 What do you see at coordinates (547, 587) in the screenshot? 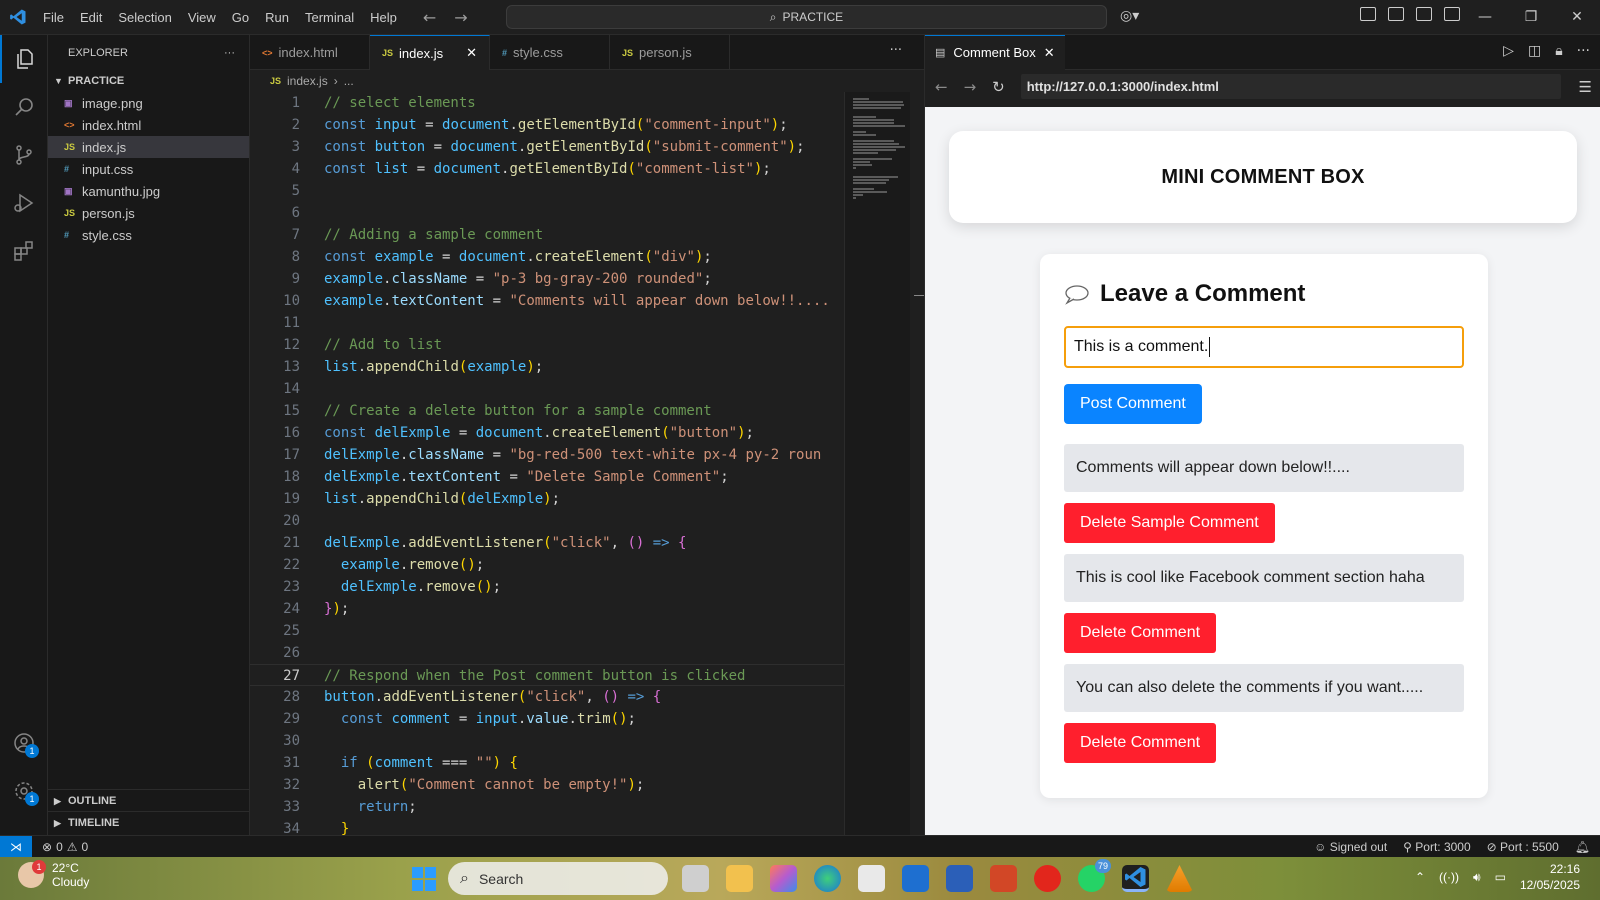
I see `code-line: 23 delExmple.remove();` at bounding box center [547, 587].